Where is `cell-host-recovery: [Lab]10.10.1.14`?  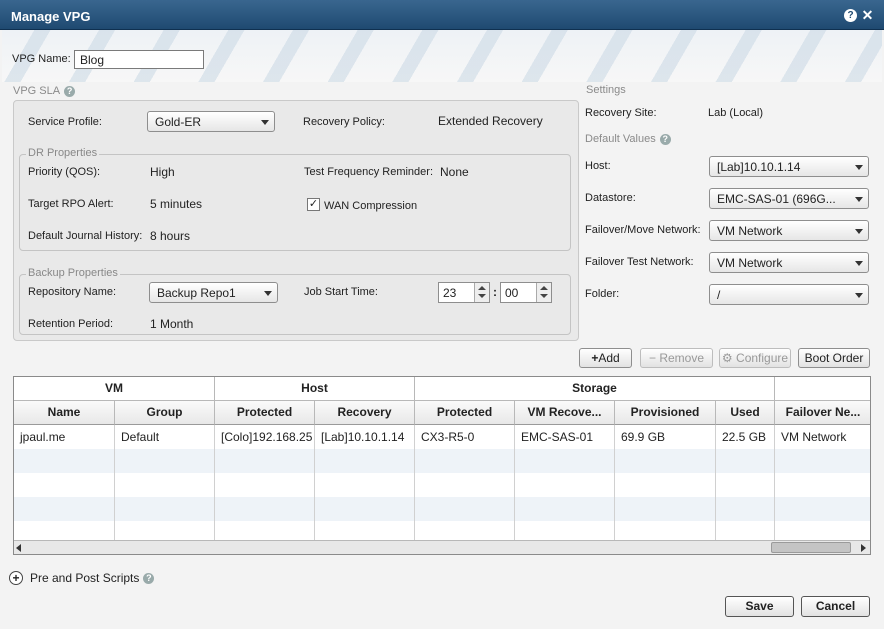
cell-host-recovery: [Lab]10.10.1.14 is located at coordinates (365, 437).